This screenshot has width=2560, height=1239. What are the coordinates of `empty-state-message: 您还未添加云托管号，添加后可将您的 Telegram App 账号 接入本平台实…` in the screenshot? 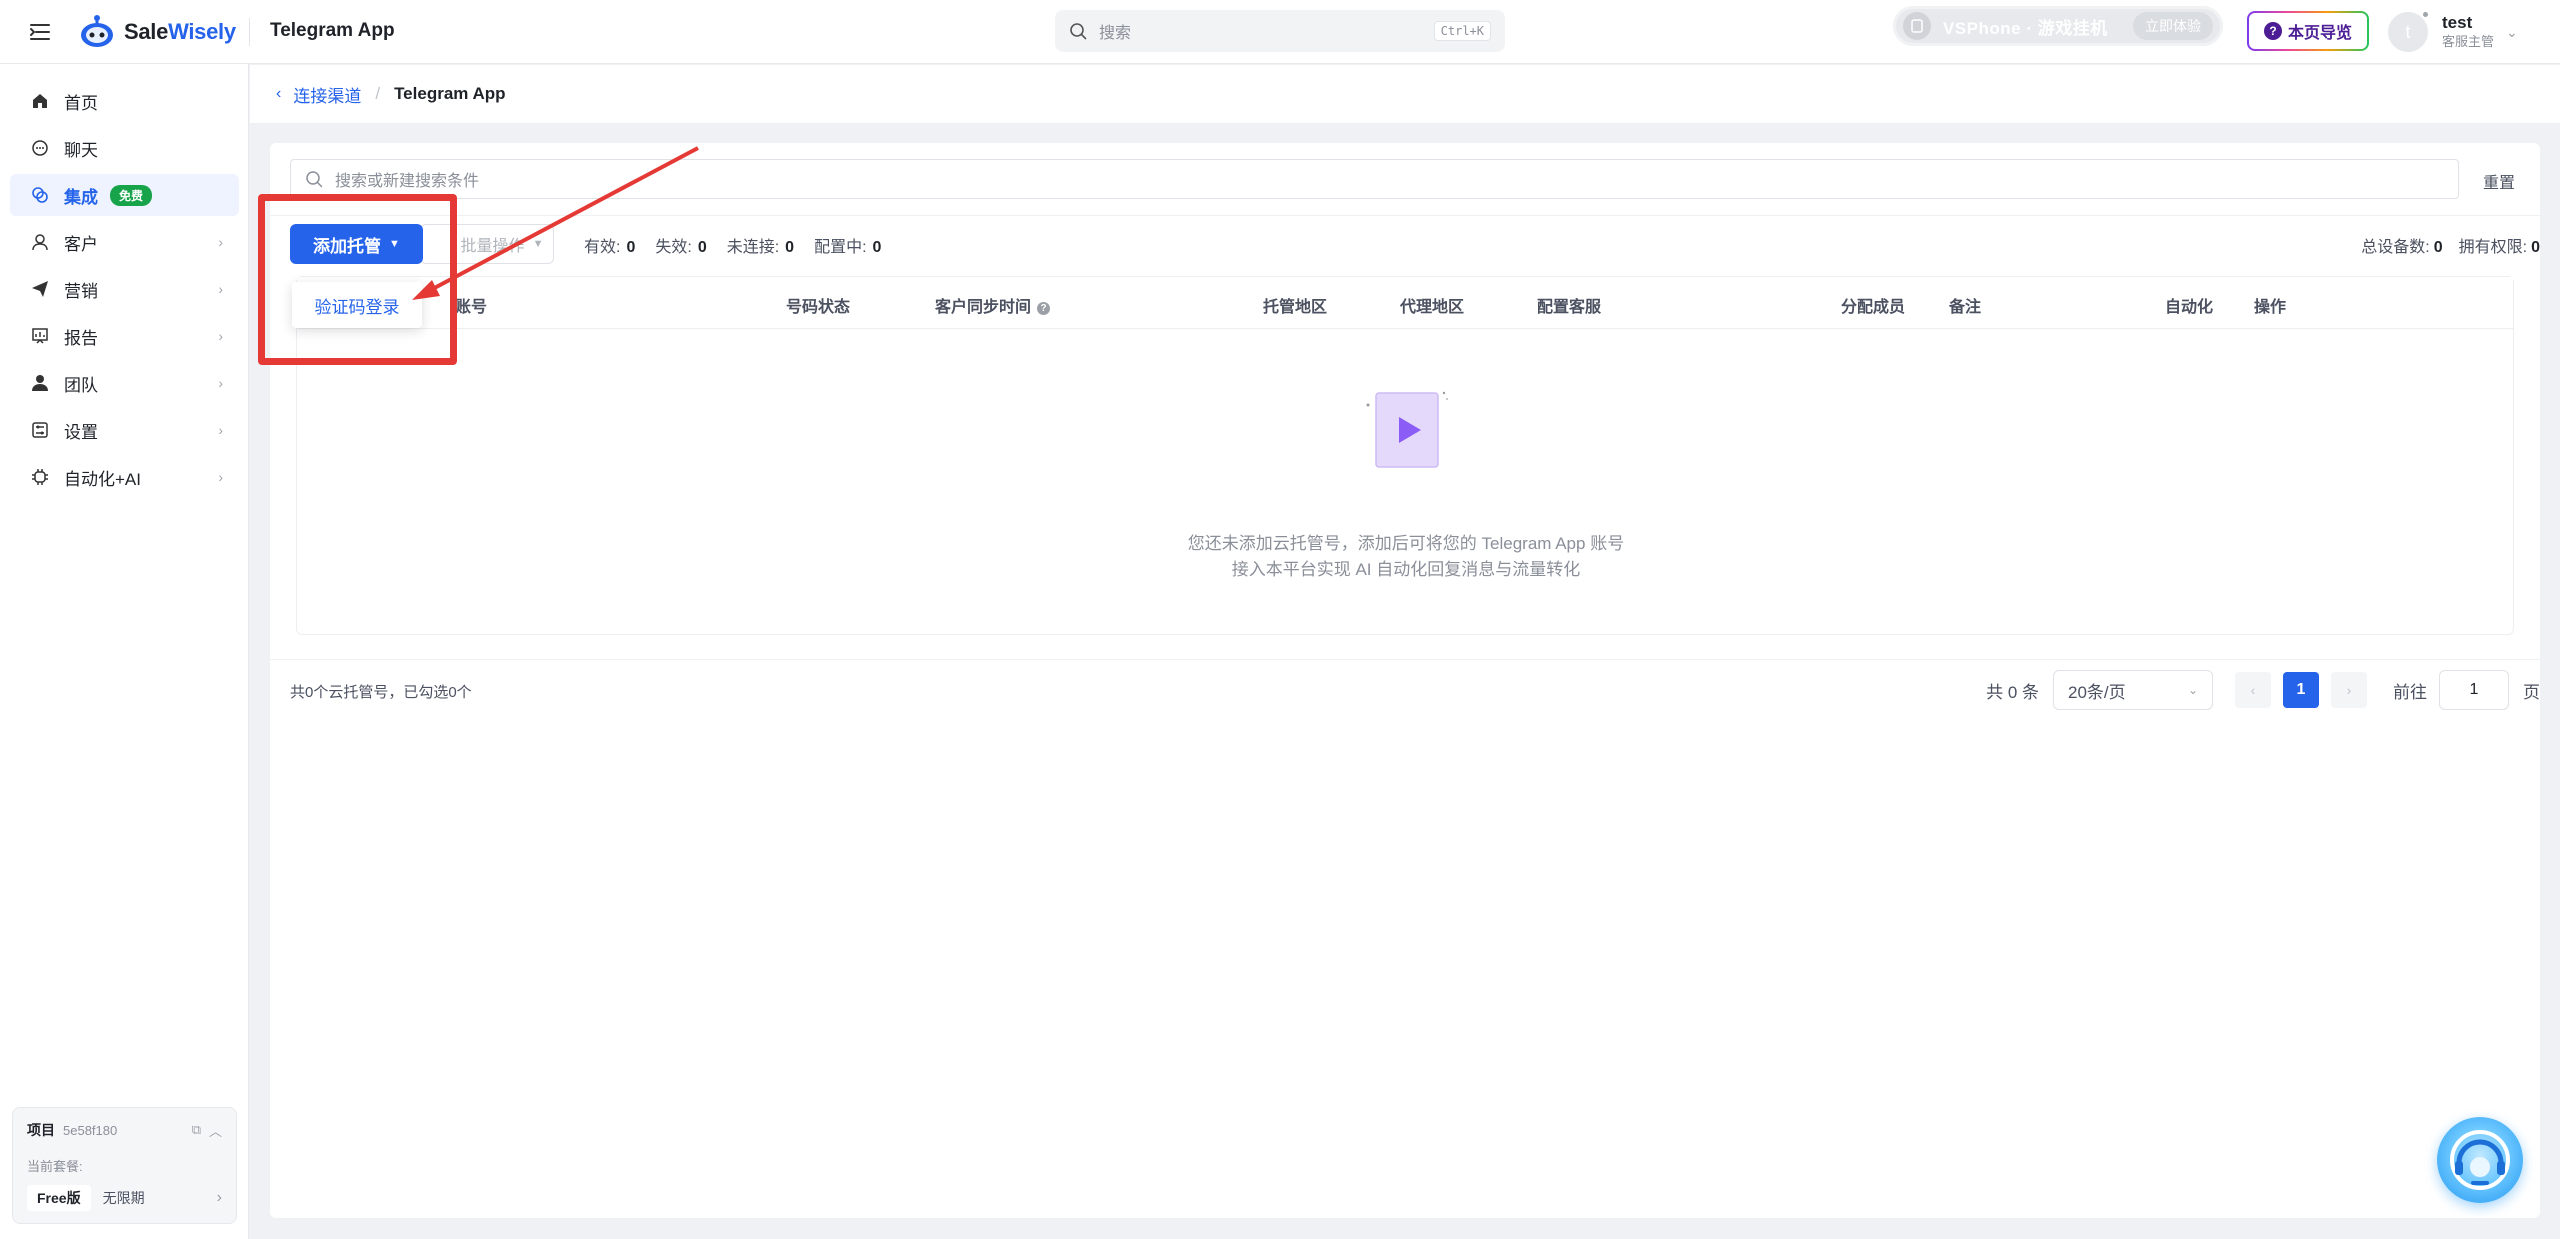 It's located at (1406, 556).